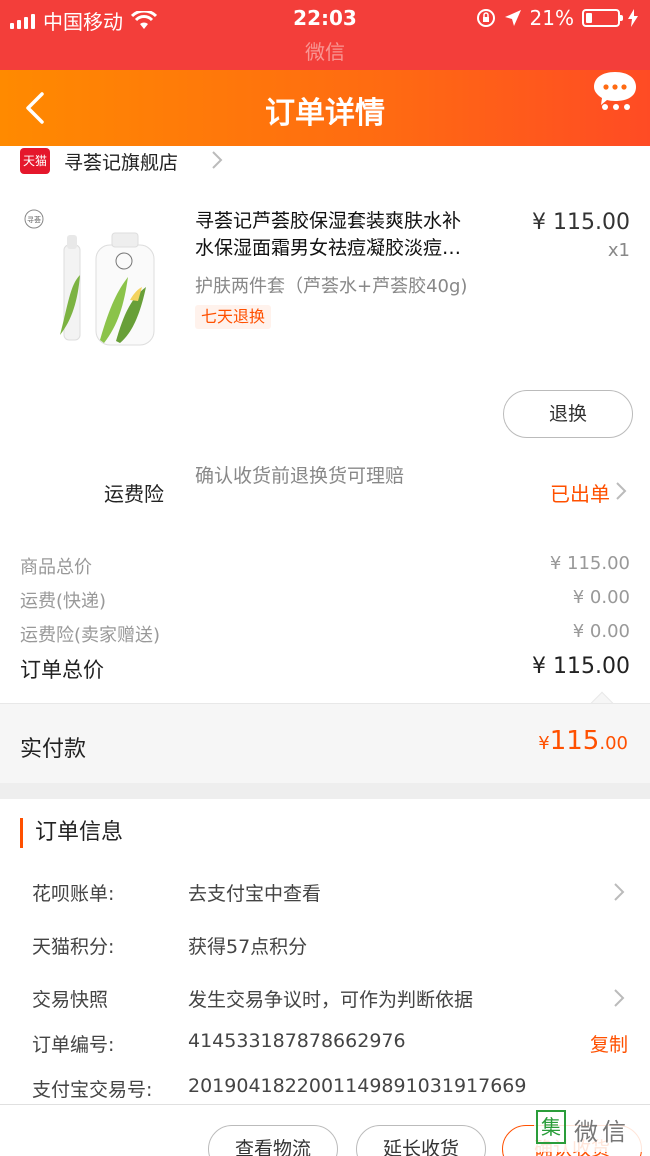  What do you see at coordinates (53, 749) in the screenshot?
I see `paid-label: 实付款` at bounding box center [53, 749].